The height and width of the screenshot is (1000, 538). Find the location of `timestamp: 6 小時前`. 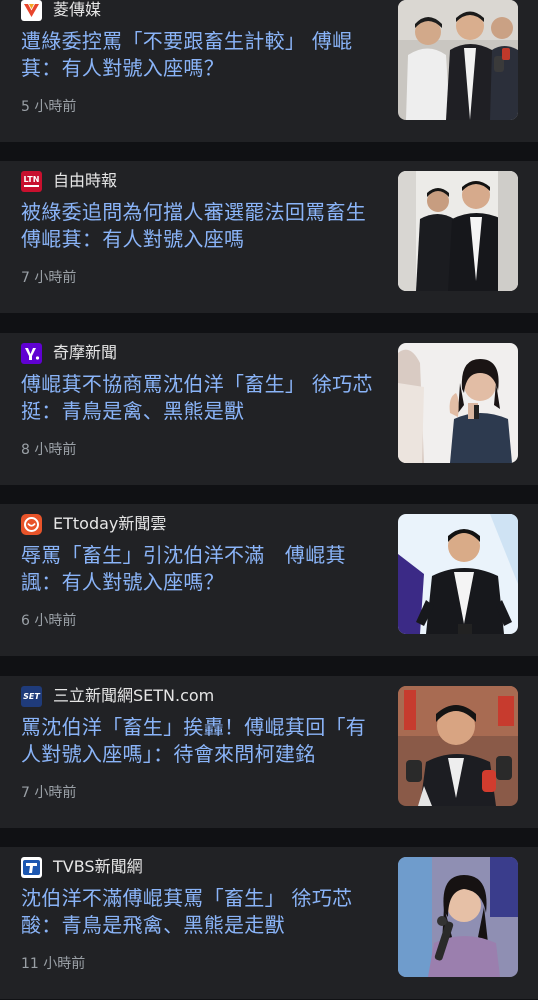

timestamp: 6 小時前 is located at coordinates (49, 621).